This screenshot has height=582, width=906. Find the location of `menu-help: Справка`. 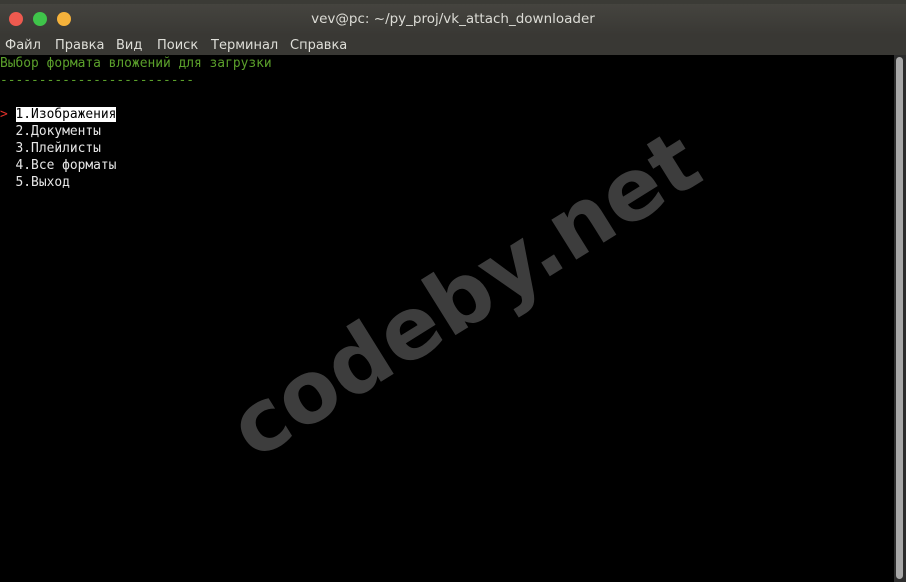

menu-help: Справка is located at coordinates (318, 45).